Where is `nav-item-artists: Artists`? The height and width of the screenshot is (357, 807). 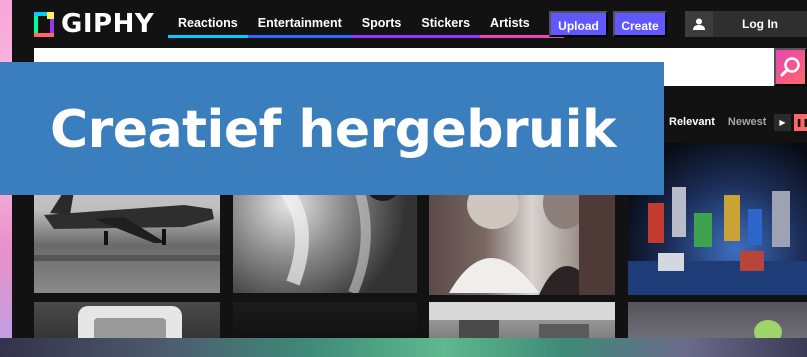 nav-item-artists: Artists is located at coordinates (510, 25).